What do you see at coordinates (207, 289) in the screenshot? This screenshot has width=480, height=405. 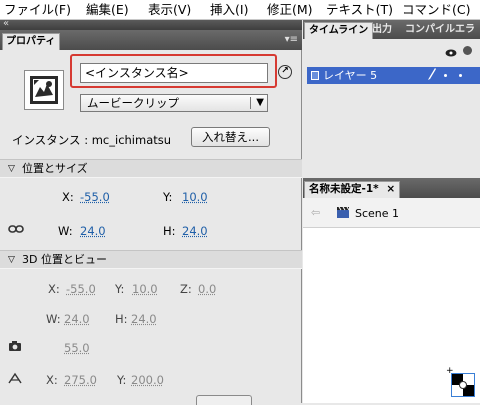 I see `z3d-value: 0.0` at bounding box center [207, 289].